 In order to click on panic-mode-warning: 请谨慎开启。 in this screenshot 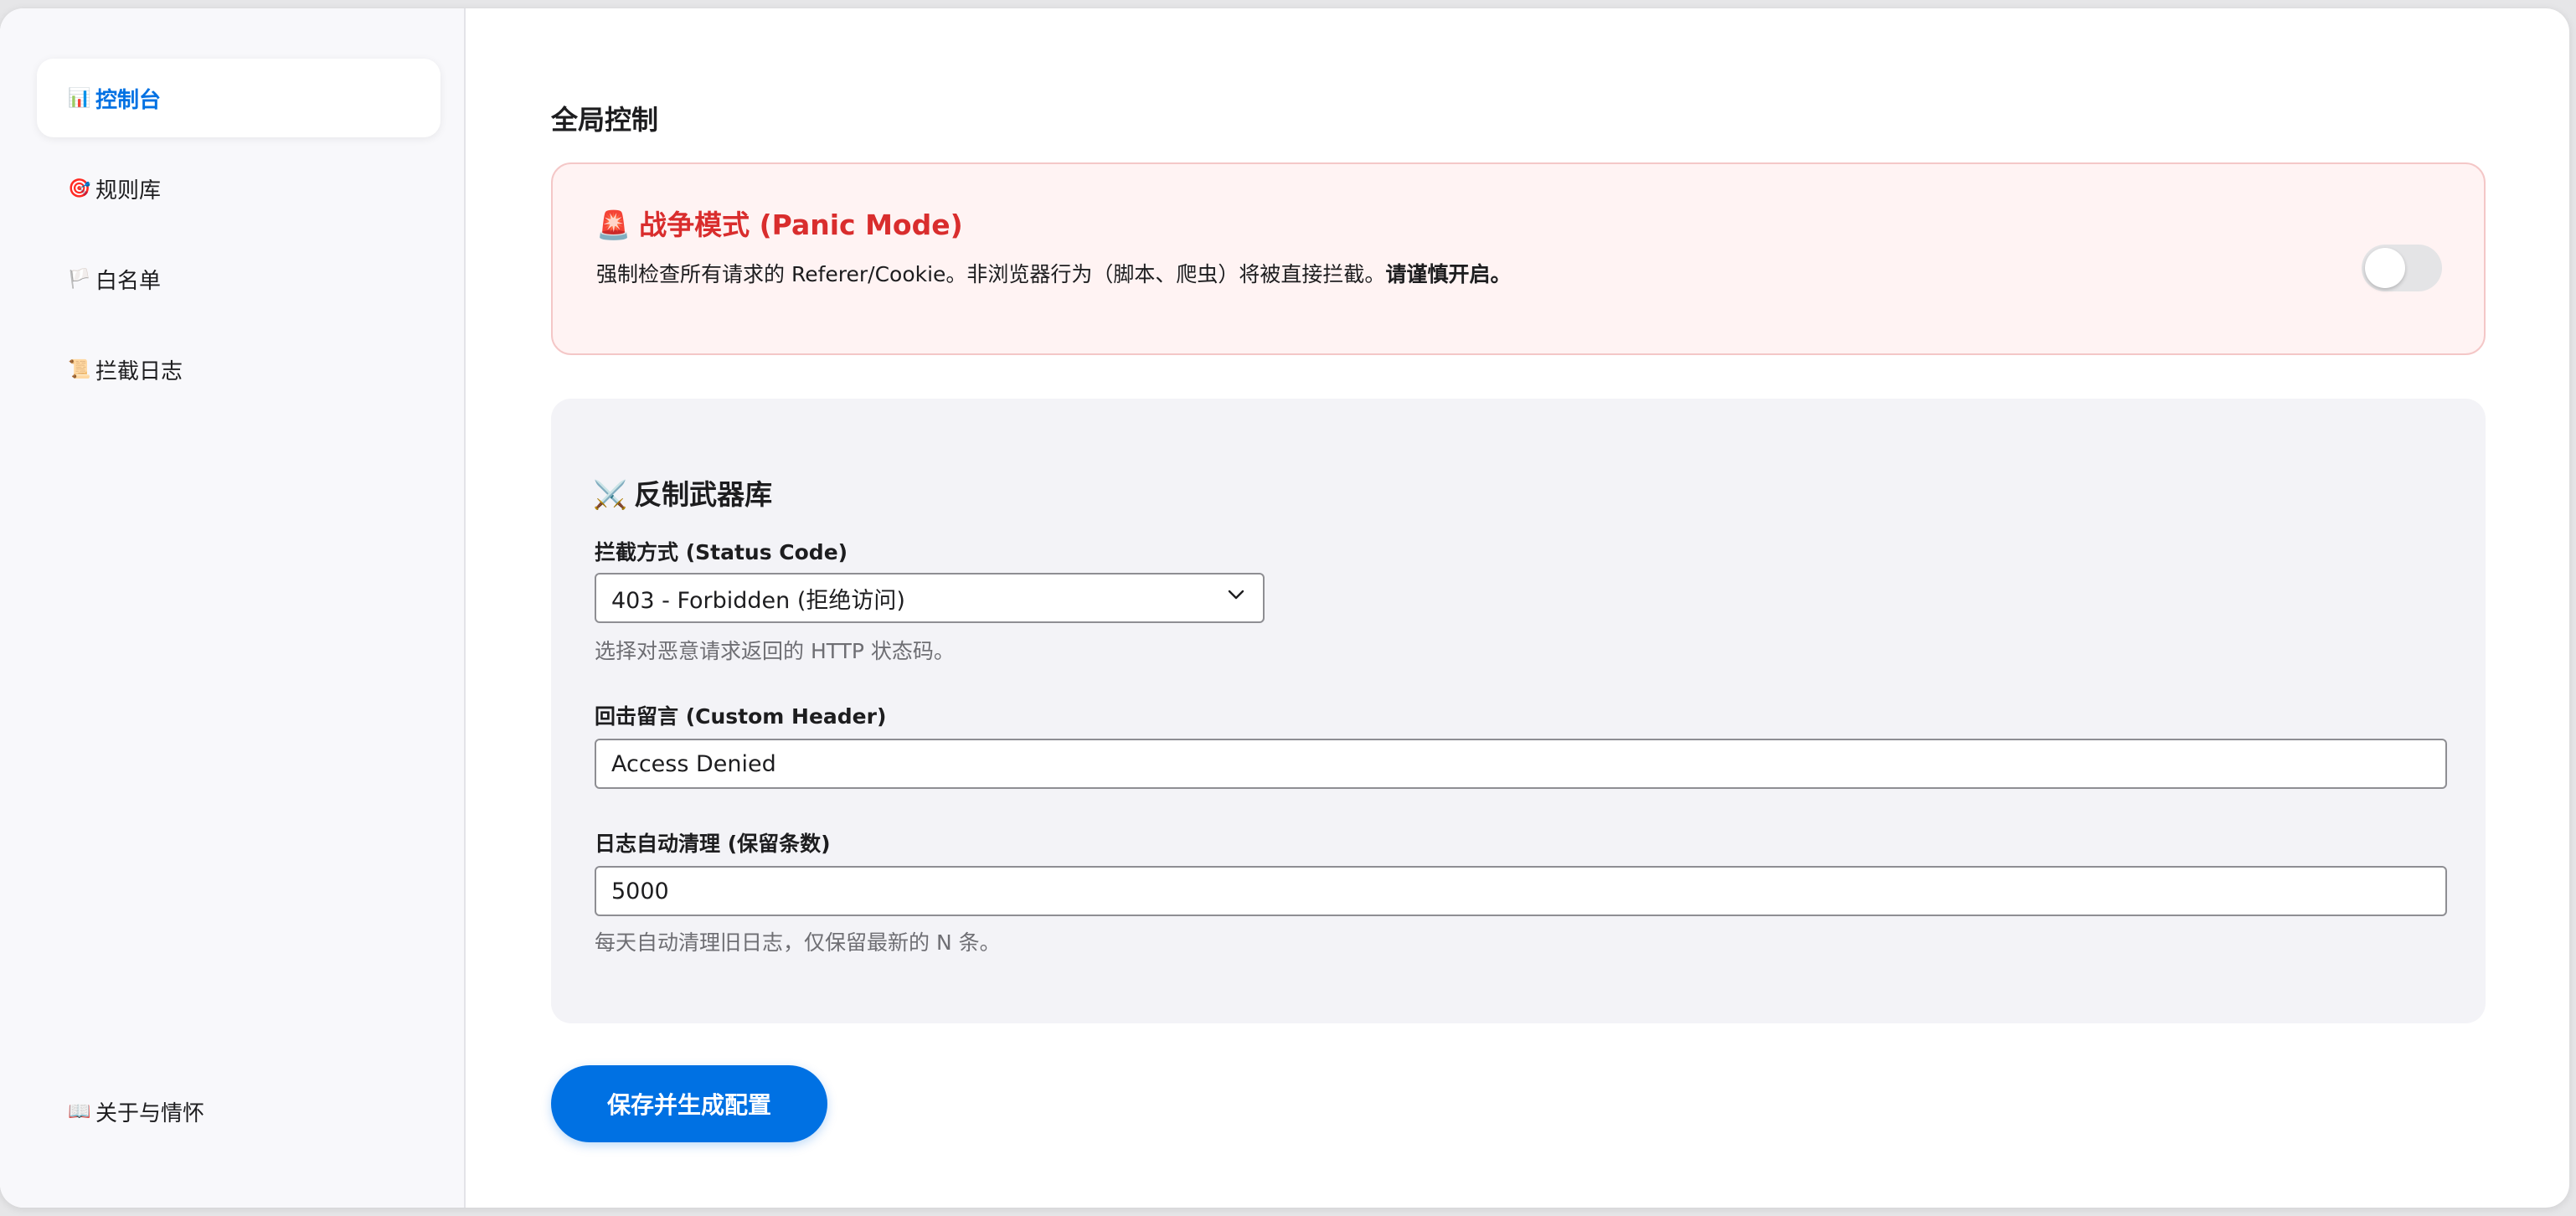, I will do `click(1448, 274)`.